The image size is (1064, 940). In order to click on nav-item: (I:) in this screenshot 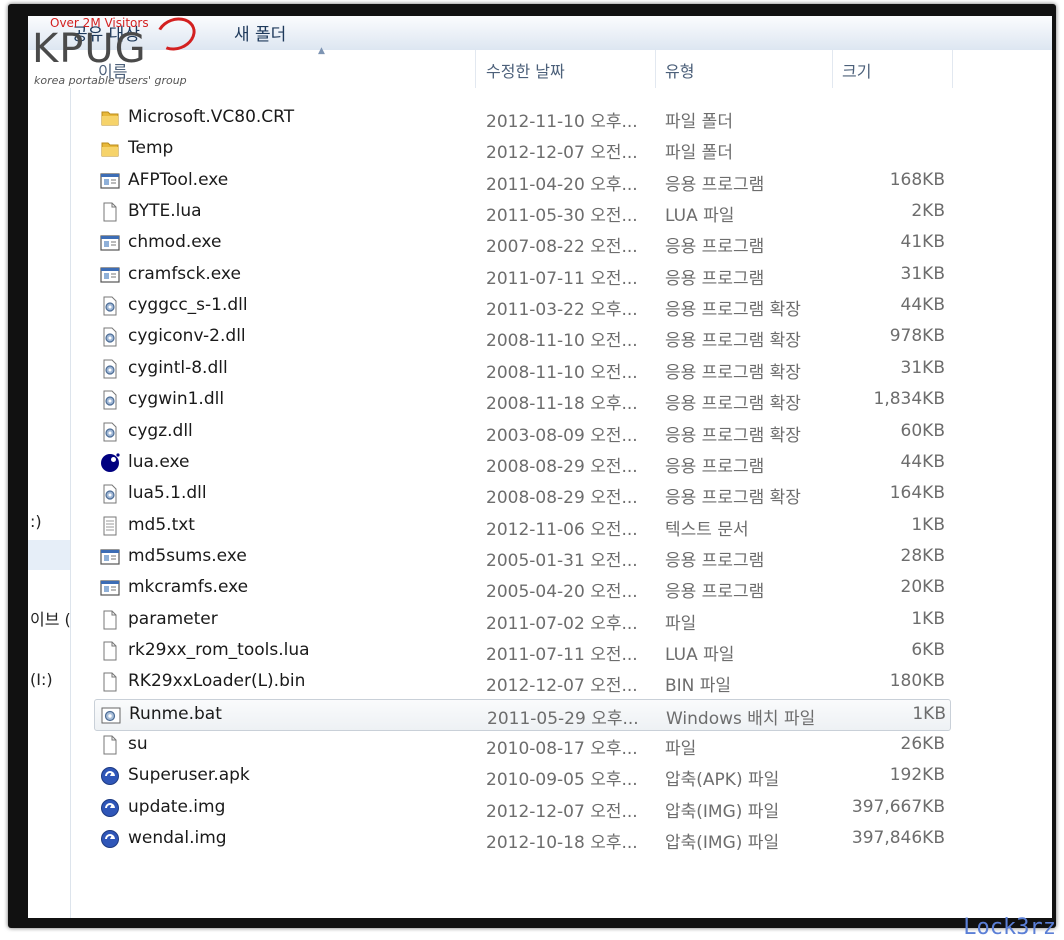, I will do `click(41, 679)`.